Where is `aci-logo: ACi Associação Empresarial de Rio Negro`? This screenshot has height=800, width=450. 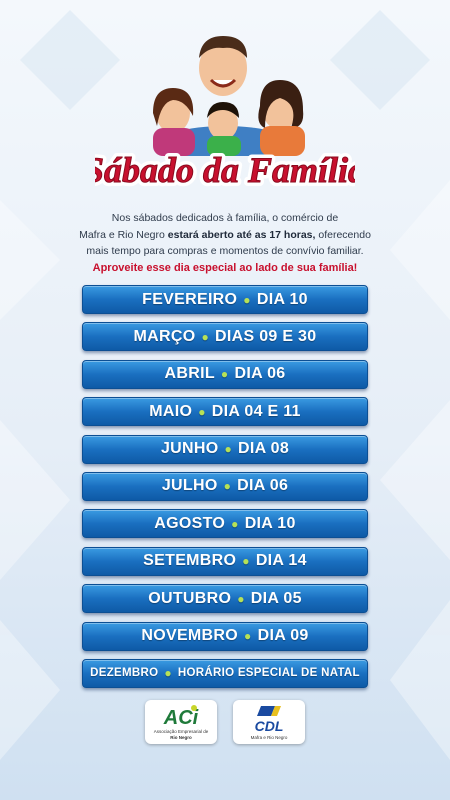 aci-logo: ACi Associação Empresarial de Rio Negro is located at coordinates (181, 722).